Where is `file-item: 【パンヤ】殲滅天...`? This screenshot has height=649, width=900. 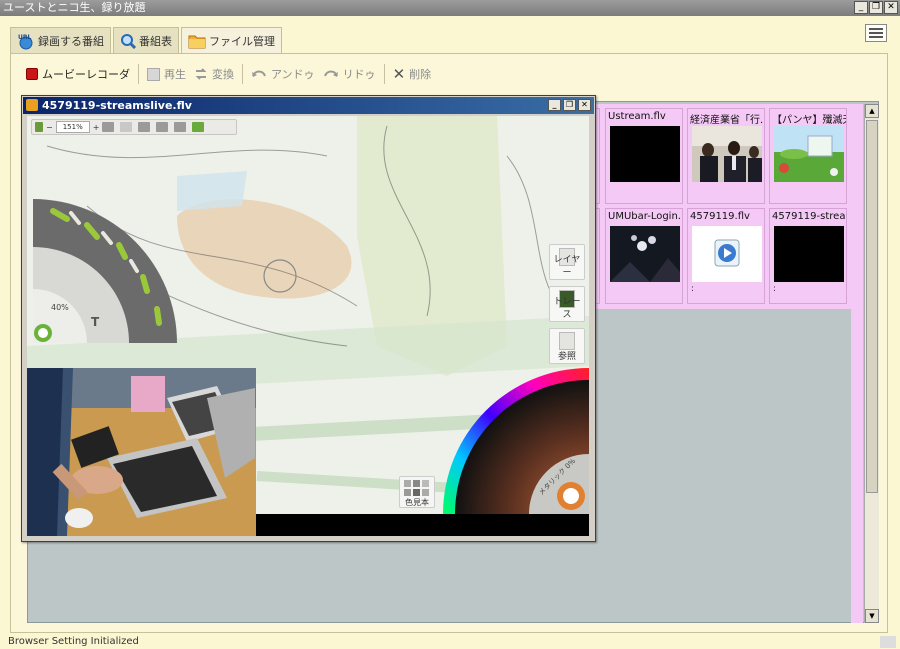
file-item: 【パンヤ】殲滅天... is located at coordinates (808, 156).